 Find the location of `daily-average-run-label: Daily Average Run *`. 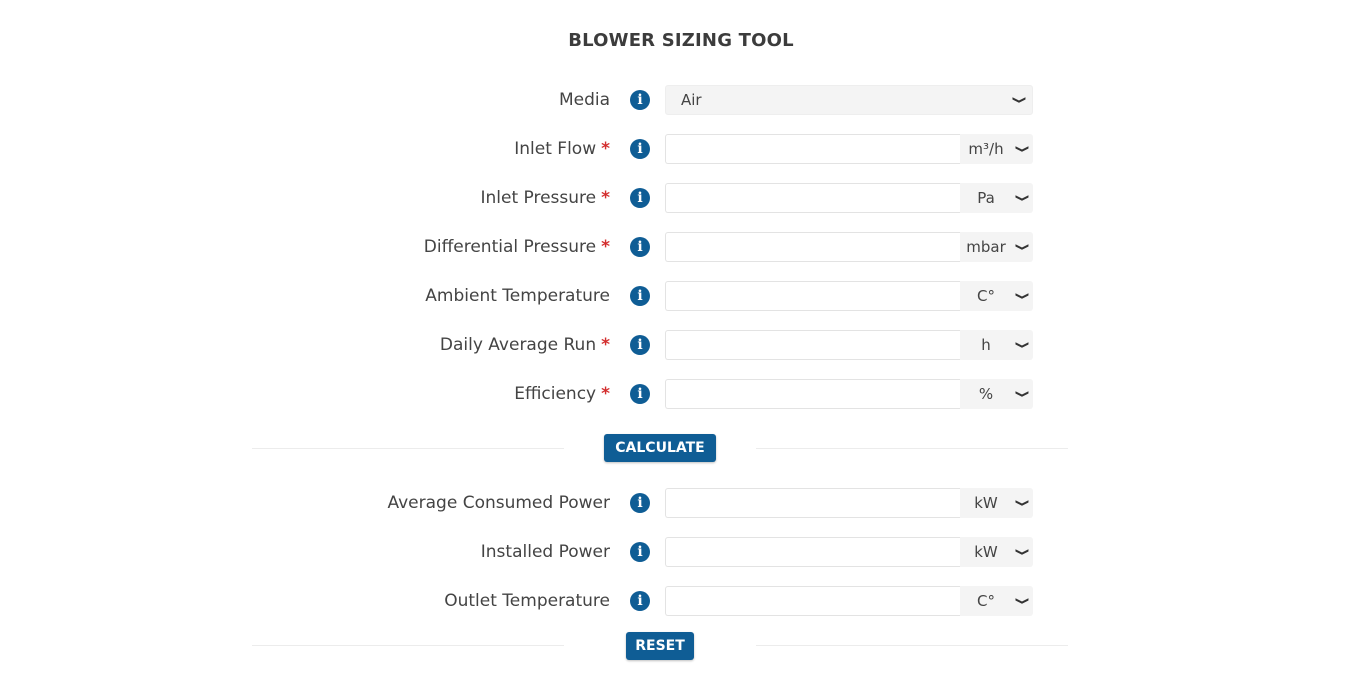

daily-average-run-label: Daily Average Run * is located at coordinates (524, 345).